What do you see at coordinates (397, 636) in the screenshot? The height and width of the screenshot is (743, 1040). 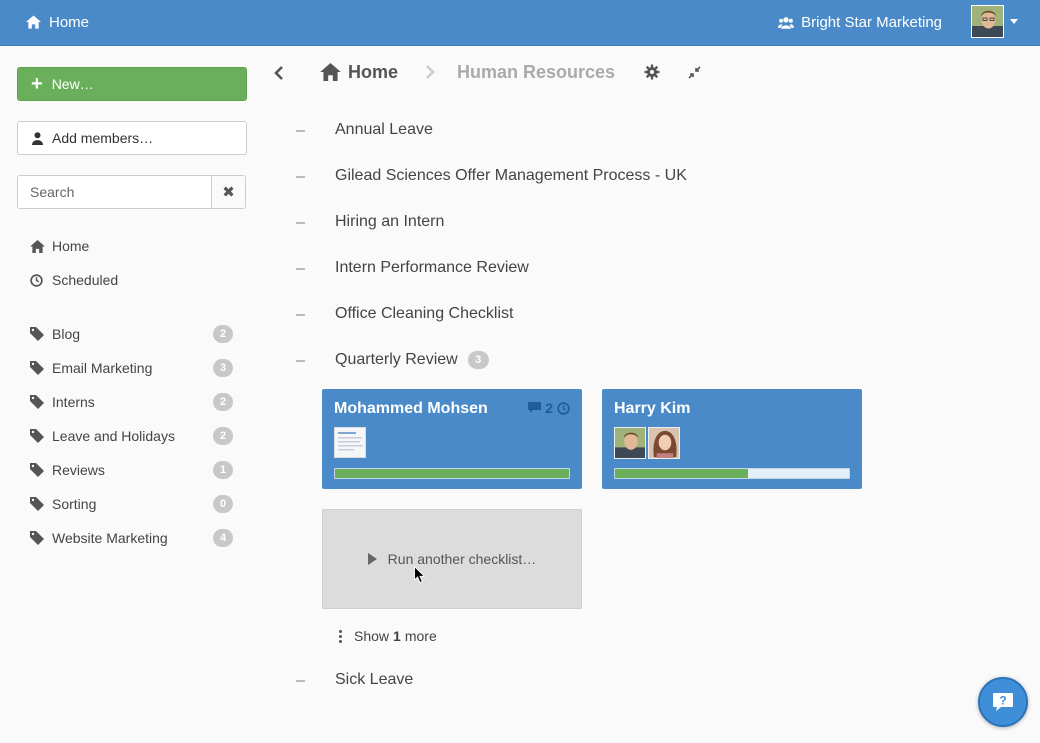 I see `show-more-count: 1` at bounding box center [397, 636].